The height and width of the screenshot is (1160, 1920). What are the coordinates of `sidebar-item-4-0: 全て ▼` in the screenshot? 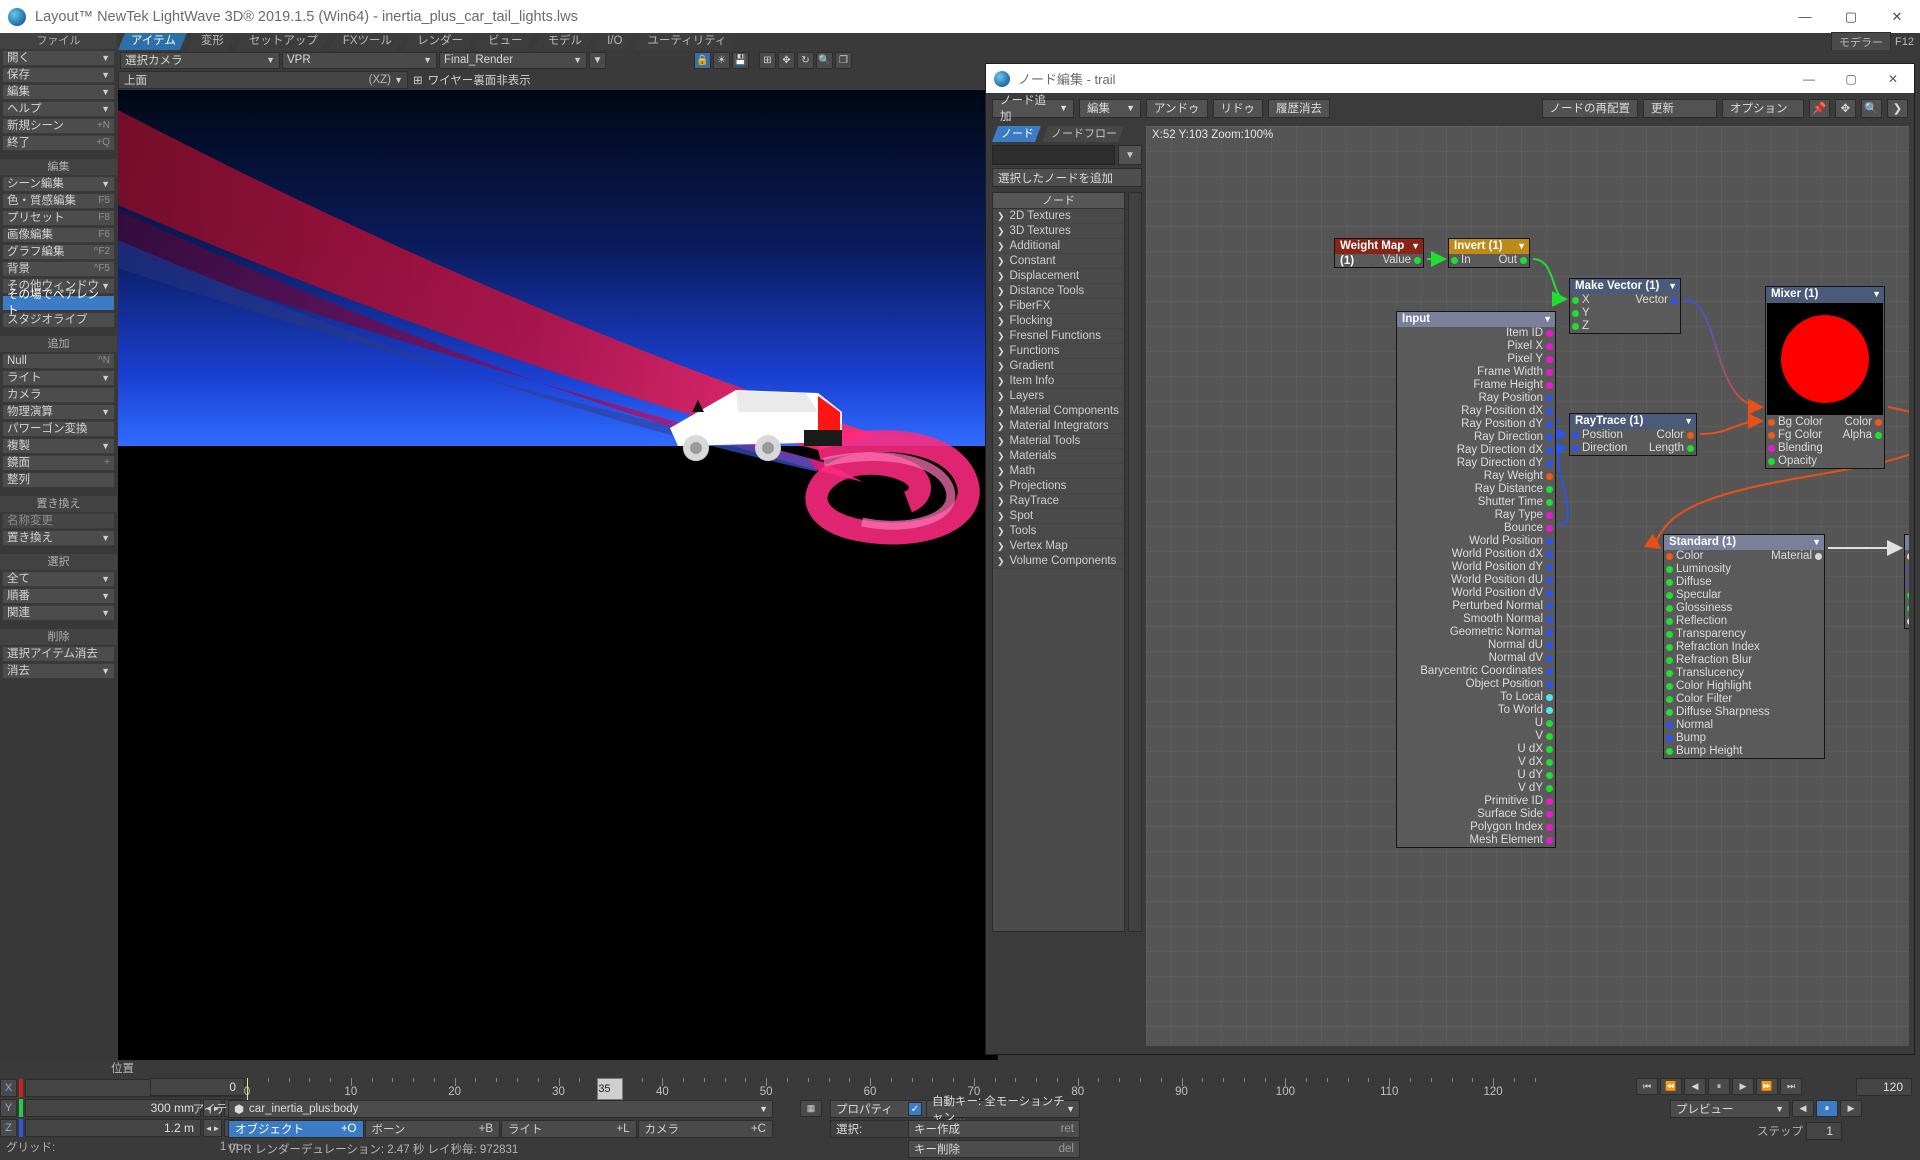 It's located at (58, 579).